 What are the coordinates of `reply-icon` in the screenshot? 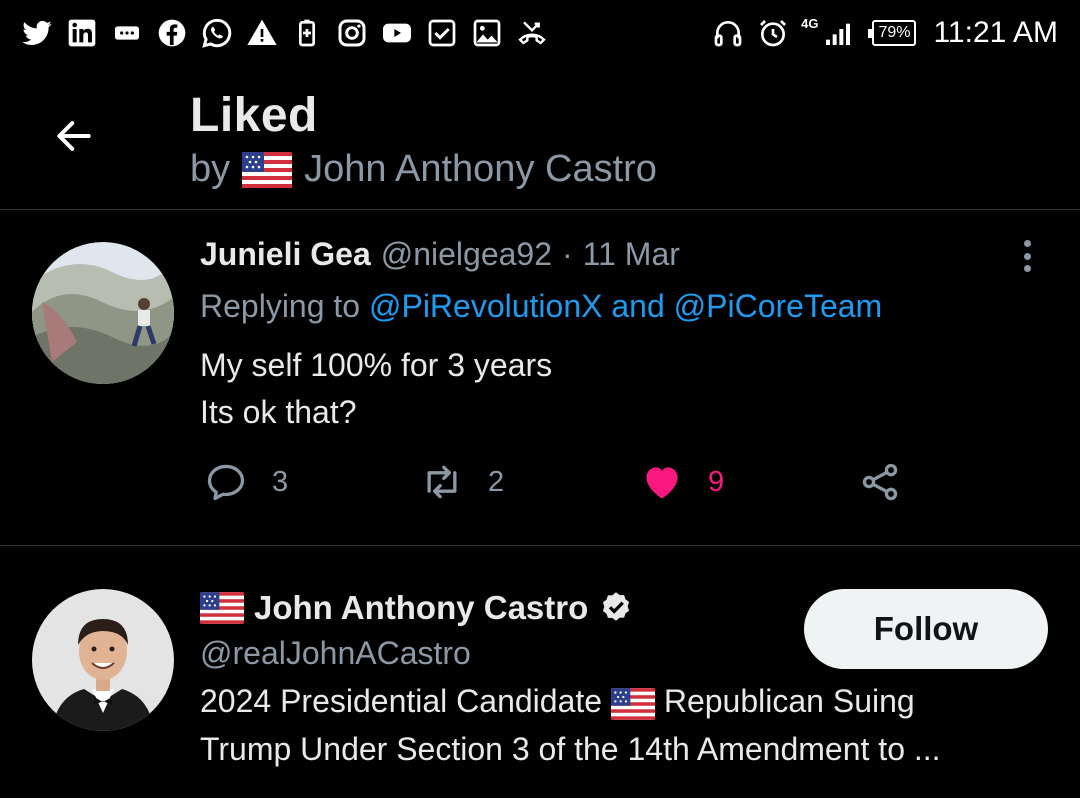 It's located at (226, 482).